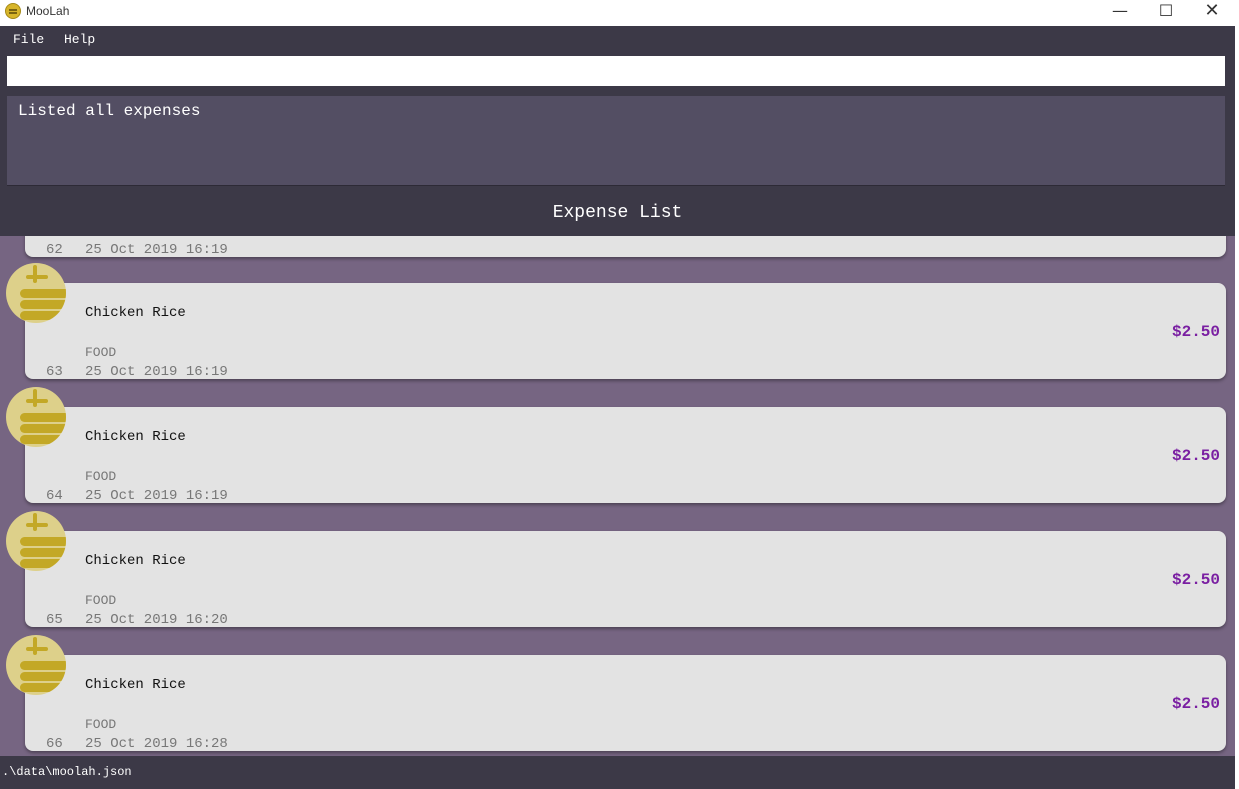  I want to click on window-title: MooLah, so click(48, 11).